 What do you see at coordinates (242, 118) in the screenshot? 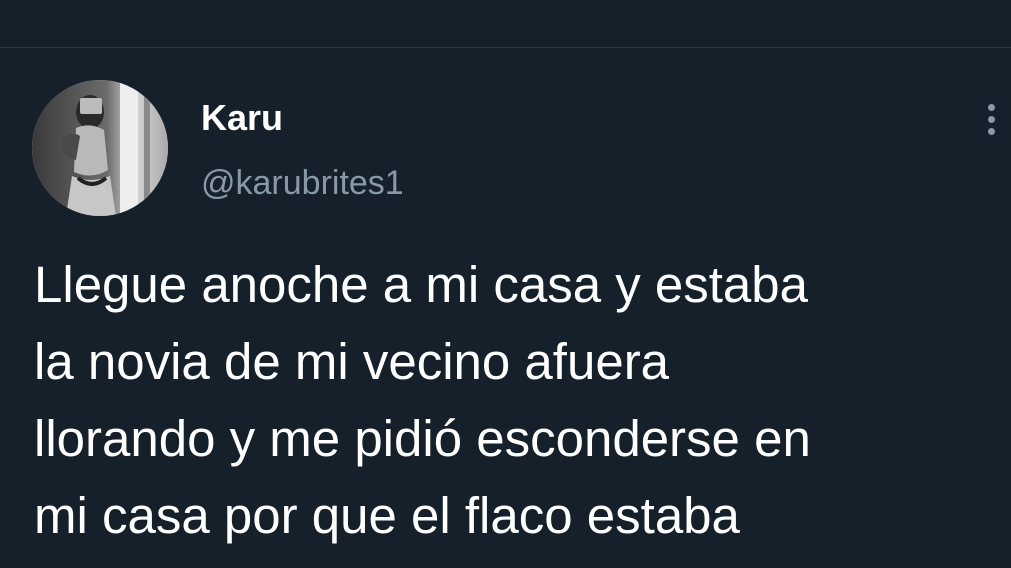
I see `display-name: Karu` at bounding box center [242, 118].